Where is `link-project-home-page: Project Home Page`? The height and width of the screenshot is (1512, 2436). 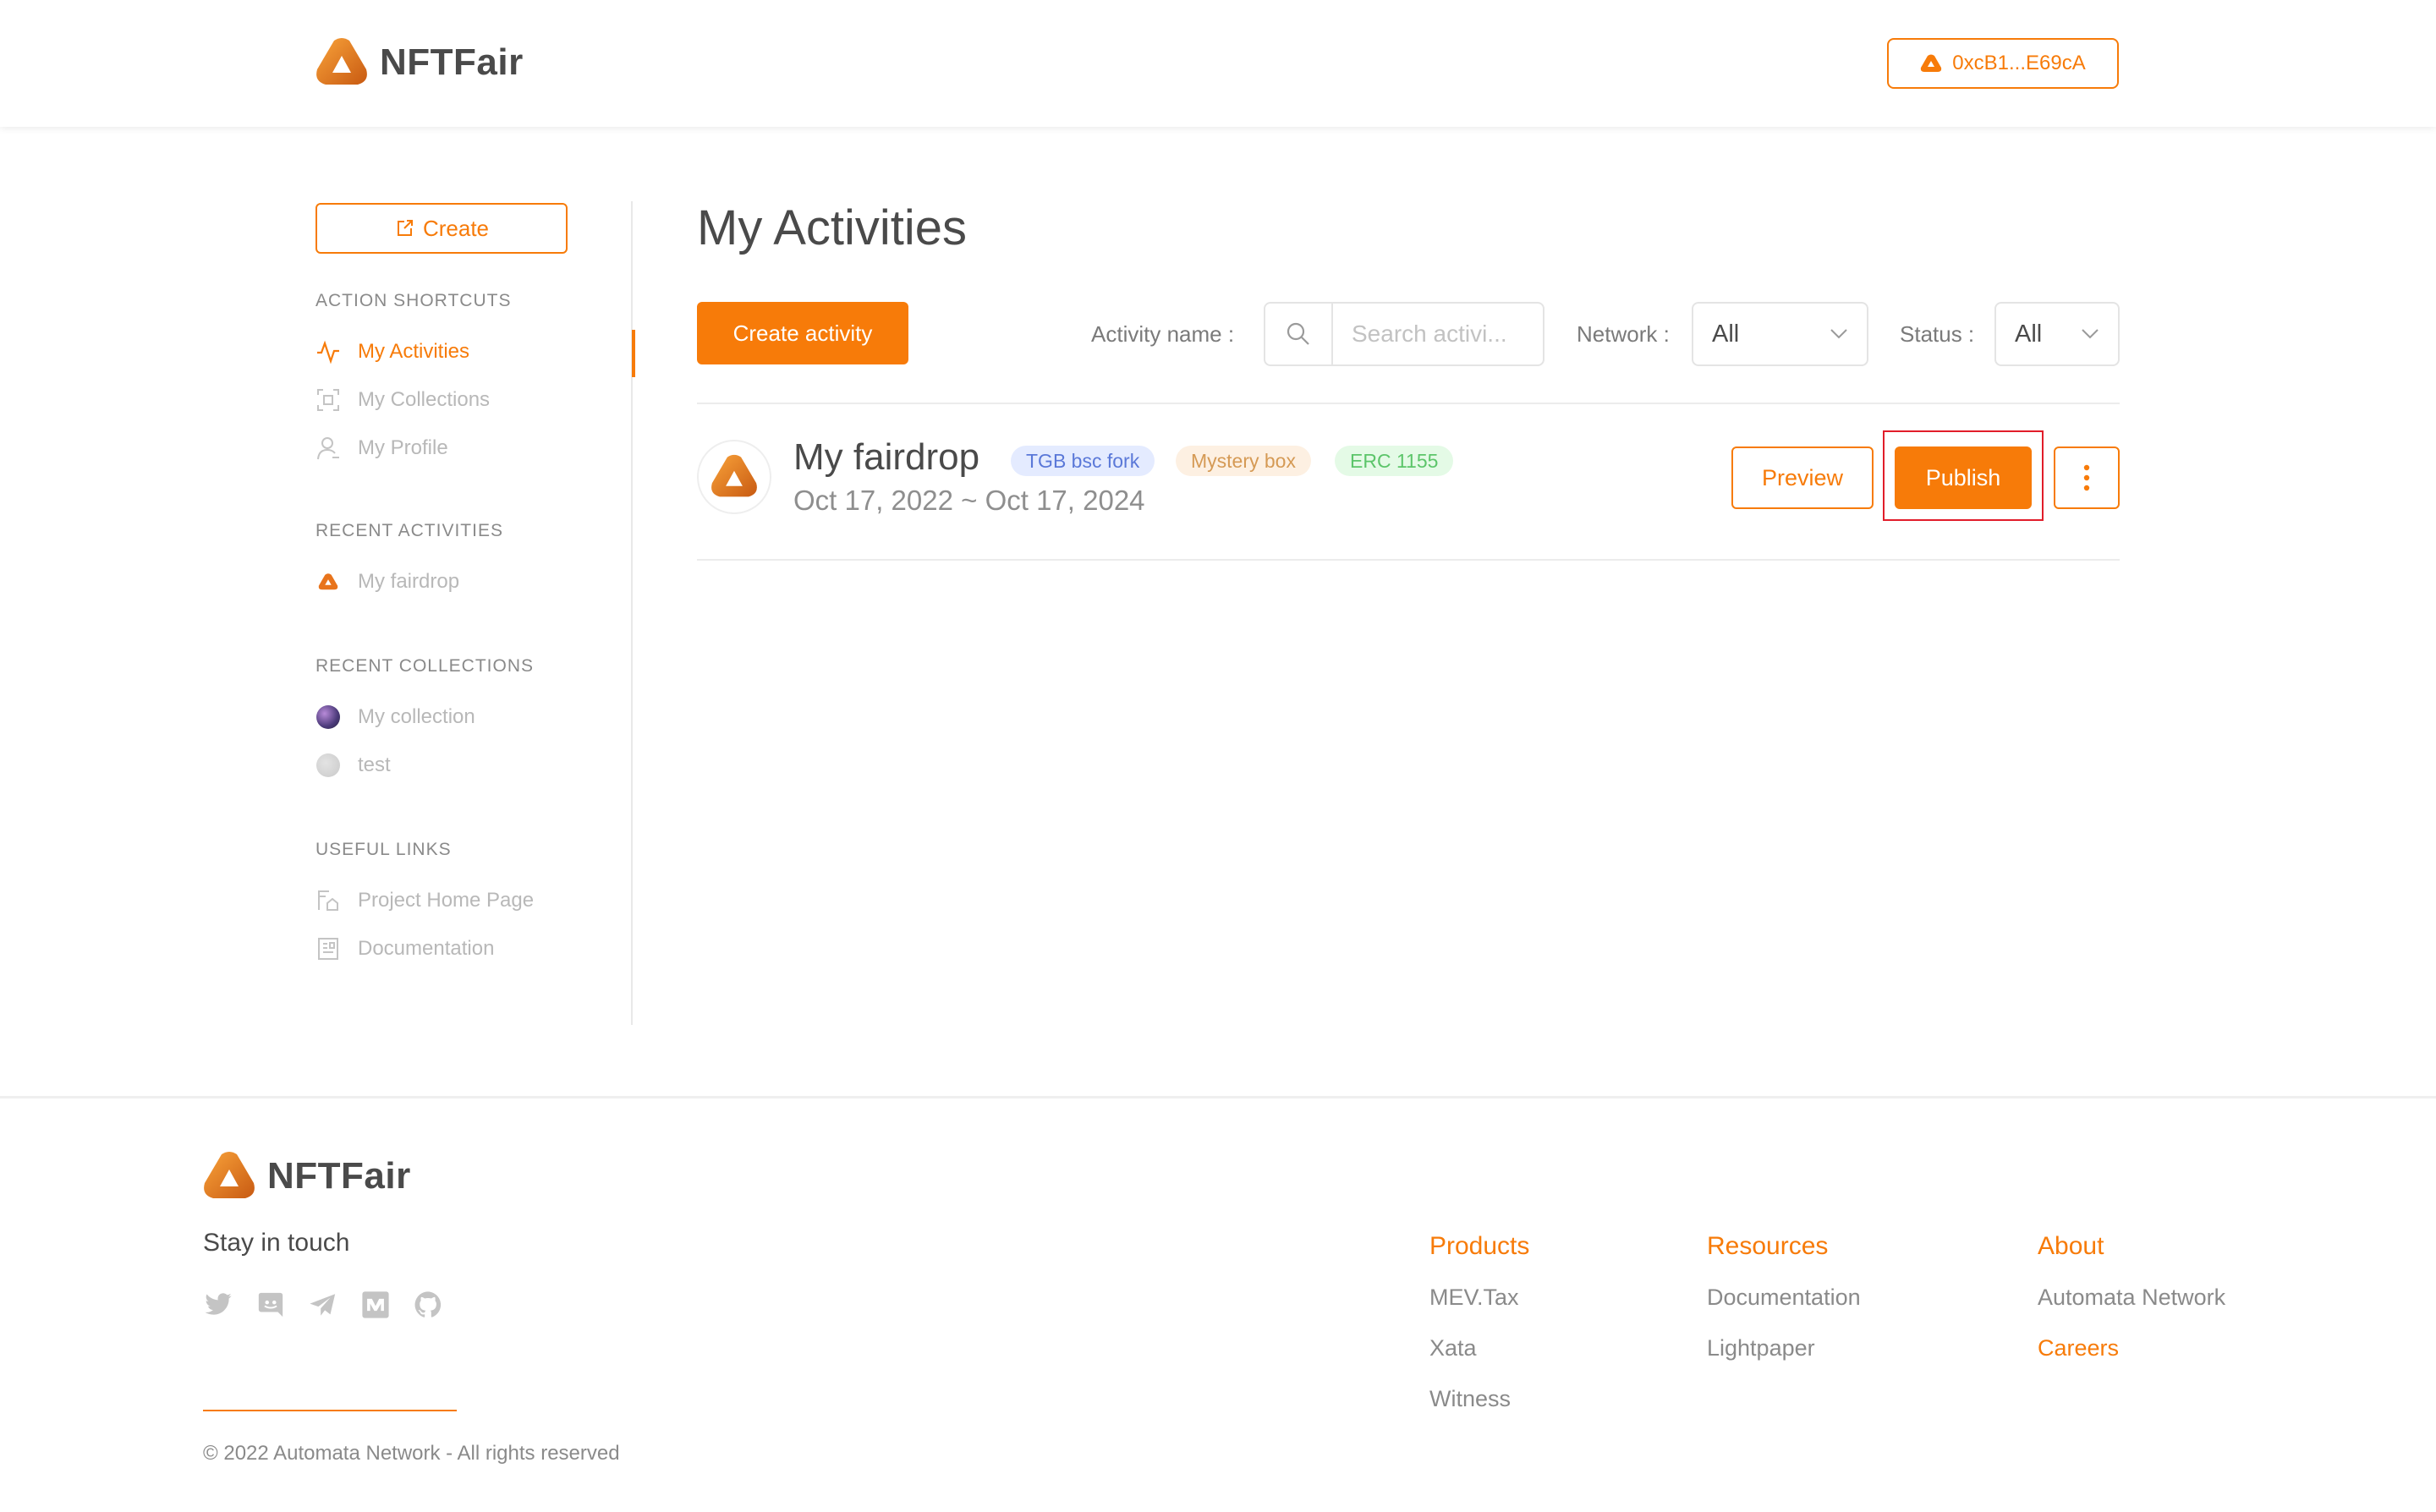 link-project-home-page: Project Home Page is located at coordinates (474, 901).